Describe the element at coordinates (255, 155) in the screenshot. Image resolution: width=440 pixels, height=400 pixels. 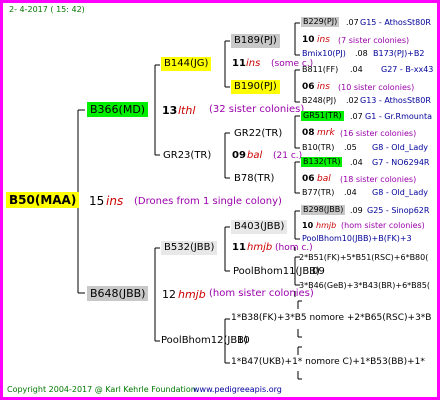
I see `gr23-gen-code: bal` at that location.